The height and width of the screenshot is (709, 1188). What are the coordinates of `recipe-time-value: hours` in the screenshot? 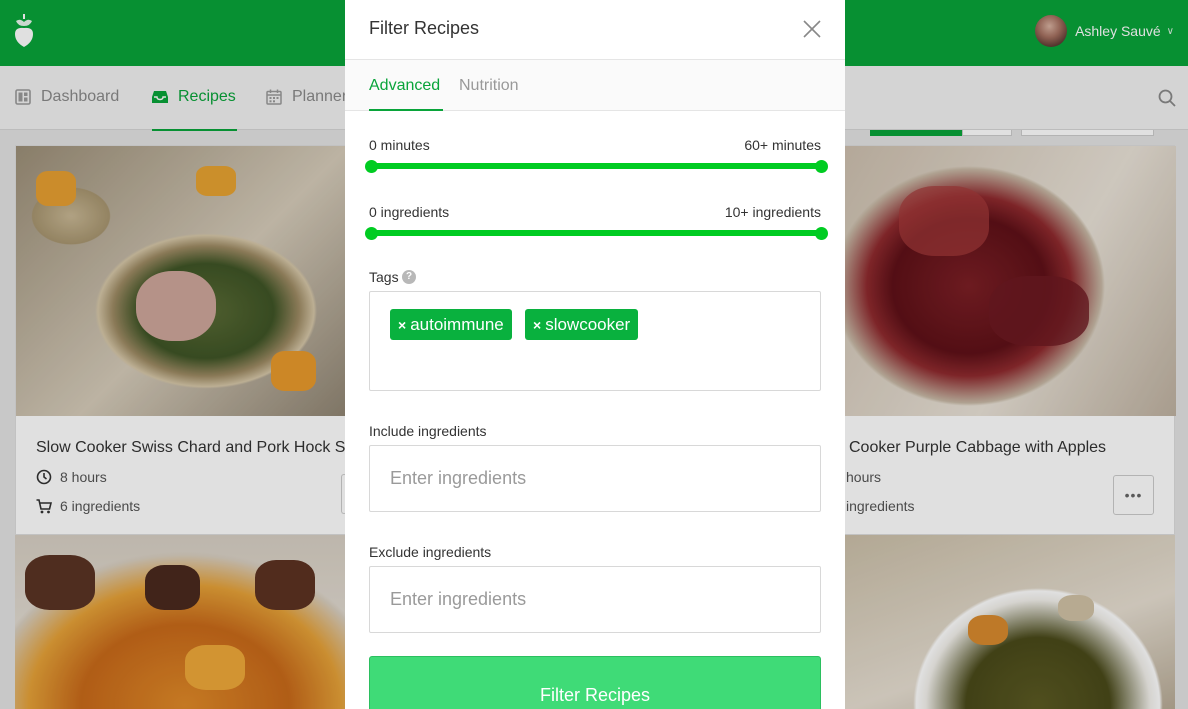 It's located at (864, 477).